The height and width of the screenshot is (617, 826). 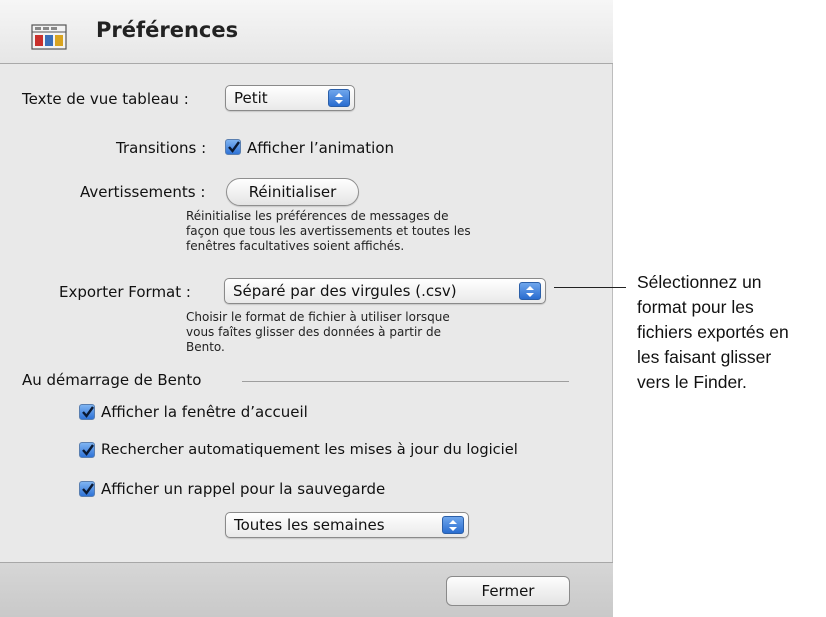 I want to click on export-format-label: Exporter Format :, so click(x=125, y=292).